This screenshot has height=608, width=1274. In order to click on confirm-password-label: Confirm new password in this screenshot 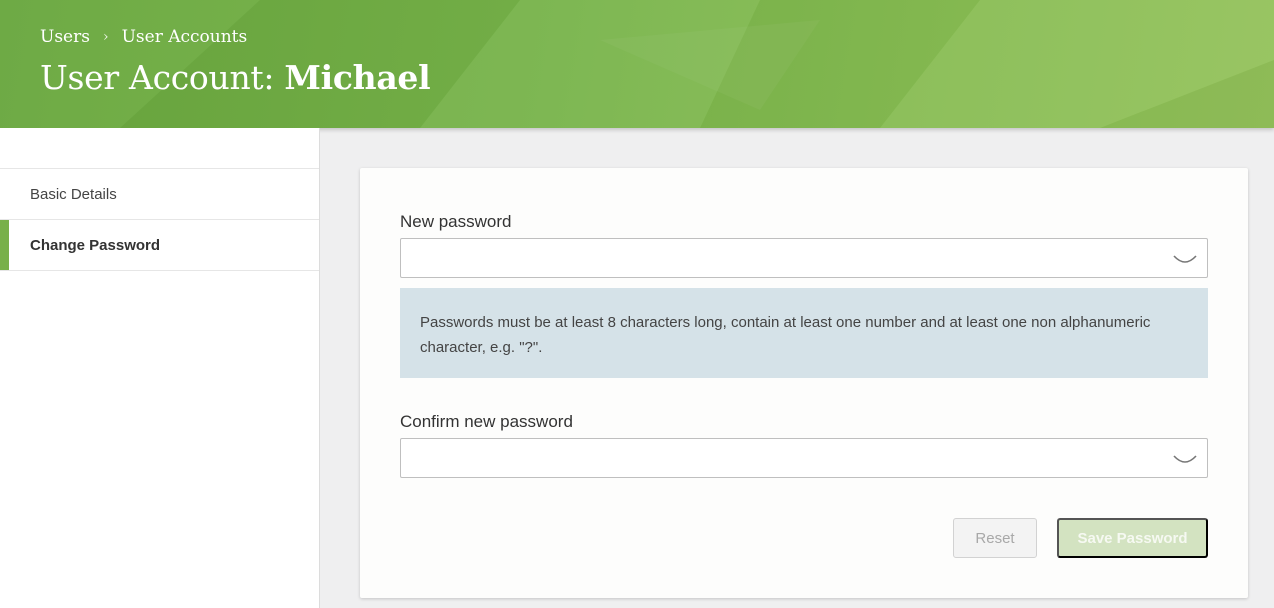, I will do `click(486, 421)`.